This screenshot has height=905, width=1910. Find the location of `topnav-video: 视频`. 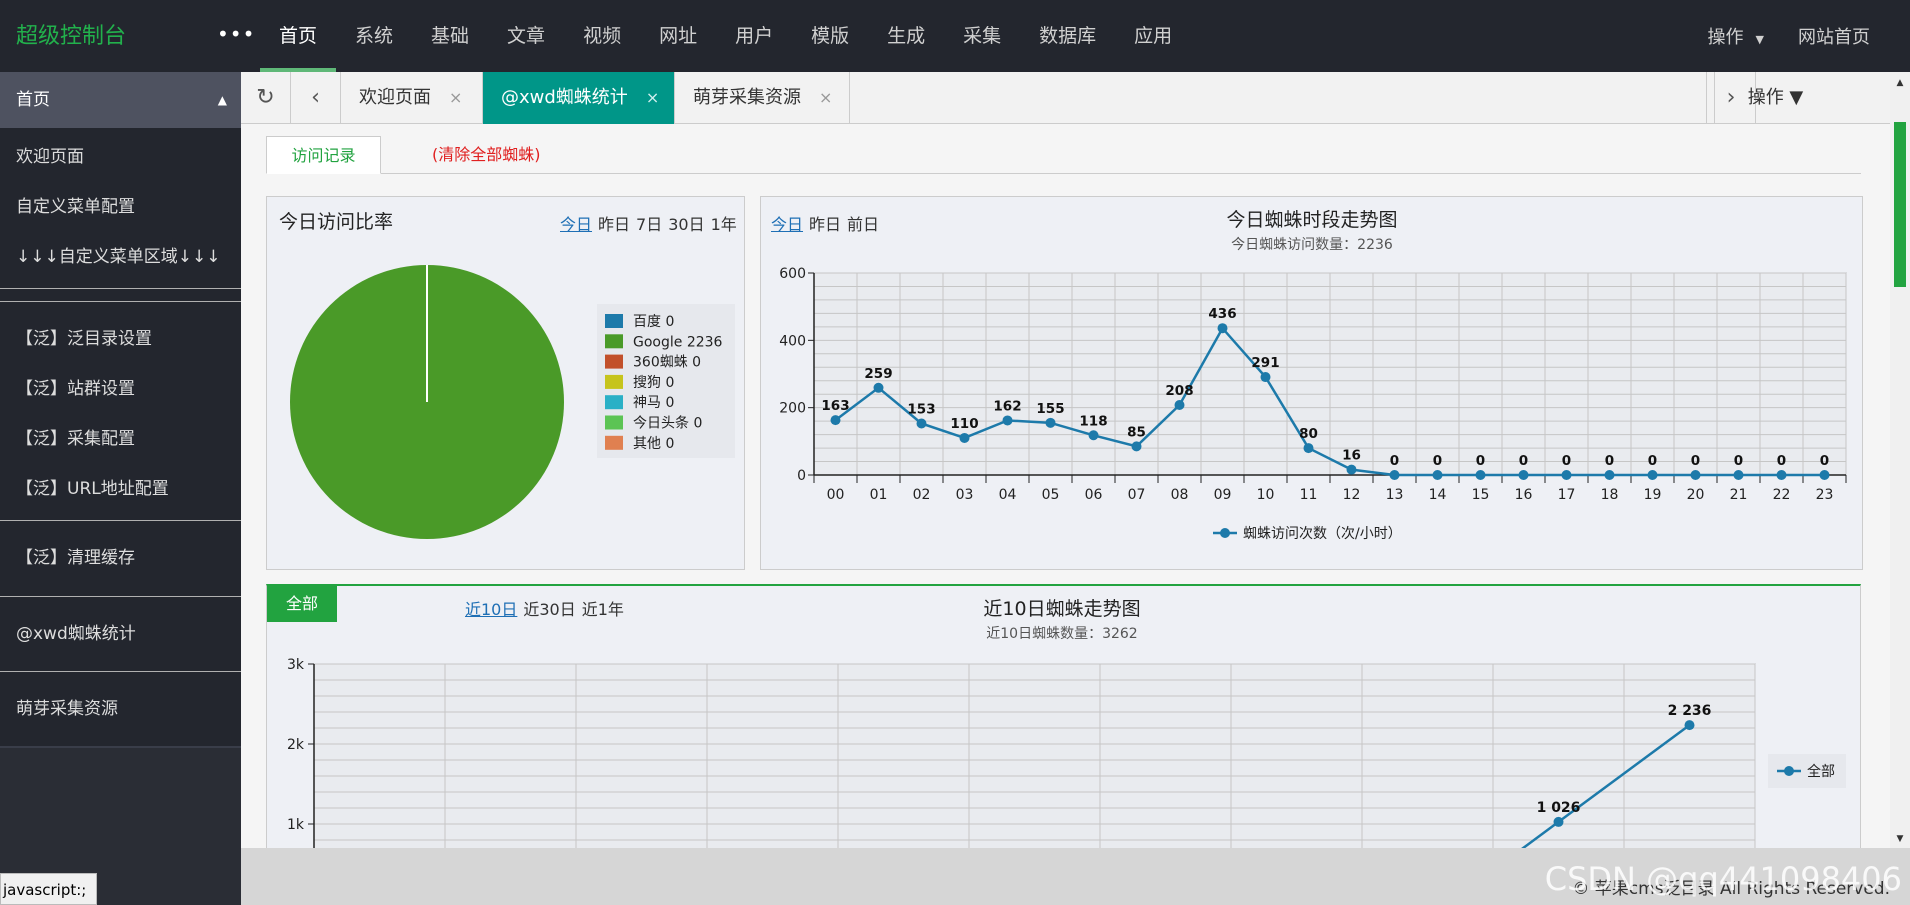

topnav-video: 视频 is located at coordinates (602, 36).